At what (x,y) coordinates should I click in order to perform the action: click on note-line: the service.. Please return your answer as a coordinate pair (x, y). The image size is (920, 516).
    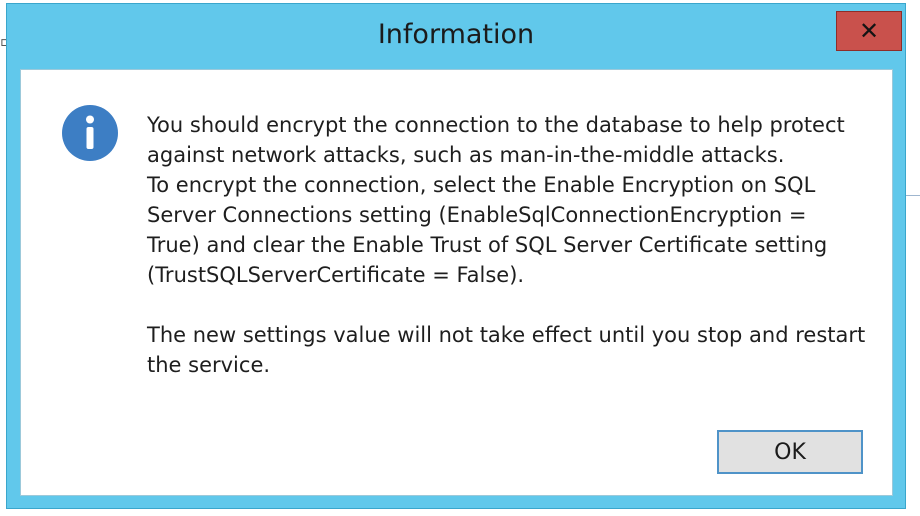
    Looking at the image, I should click on (209, 365).